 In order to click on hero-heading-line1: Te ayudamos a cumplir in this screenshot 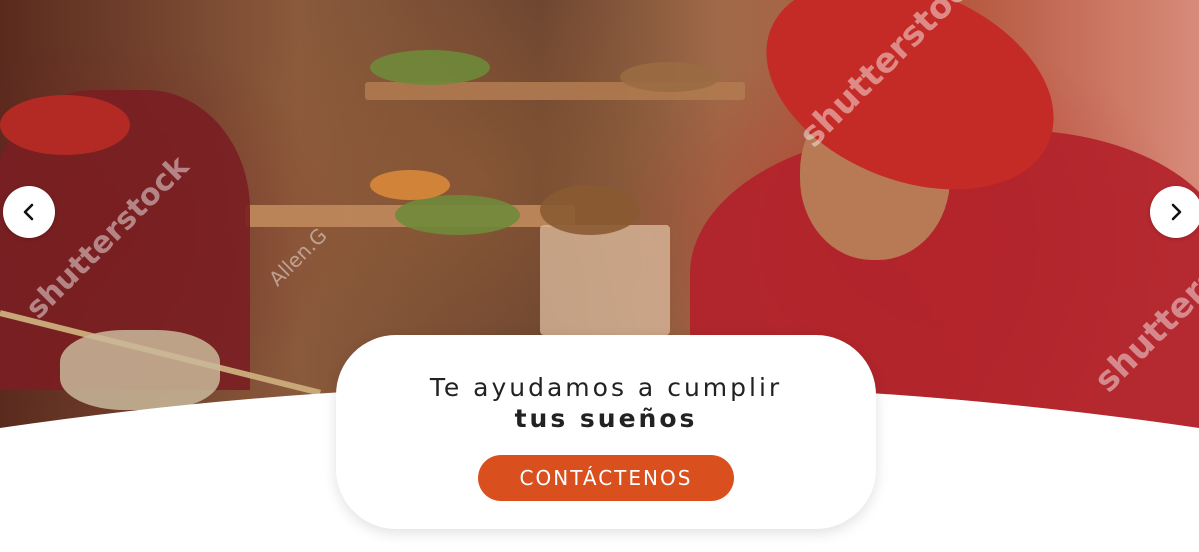, I will do `click(606, 387)`.